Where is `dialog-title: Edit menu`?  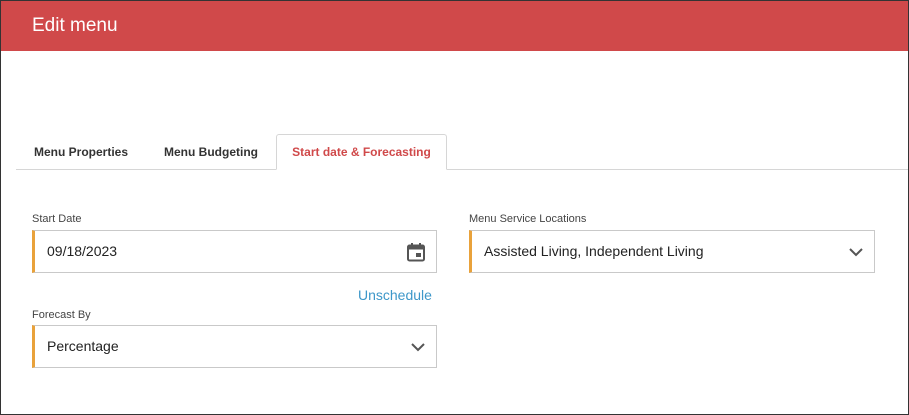
dialog-title: Edit menu is located at coordinates (75, 25).